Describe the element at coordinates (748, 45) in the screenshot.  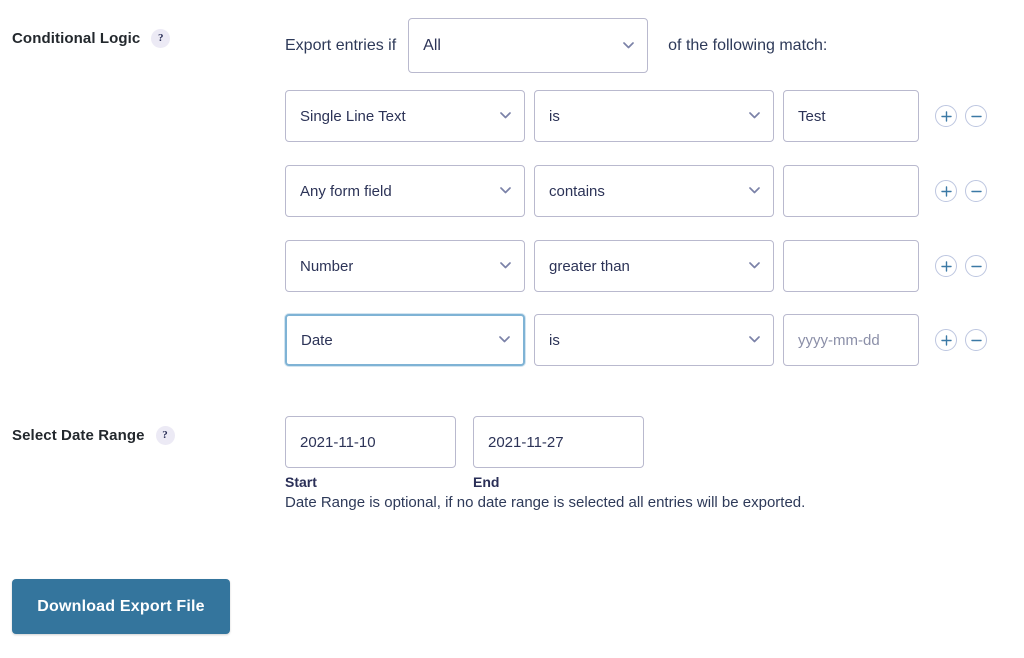
I see `of-the-following-match-text: of the following match:` at that location.